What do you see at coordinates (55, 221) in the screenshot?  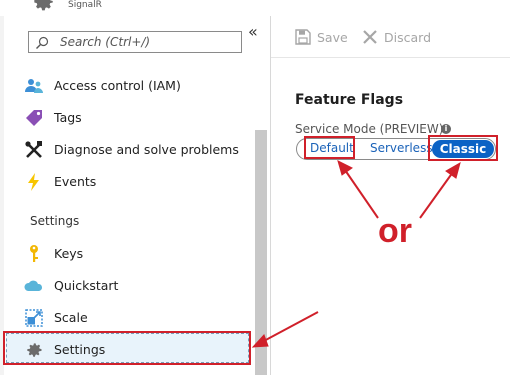 I see `section-header-settings: Settings` at bounding box center [55, 221].